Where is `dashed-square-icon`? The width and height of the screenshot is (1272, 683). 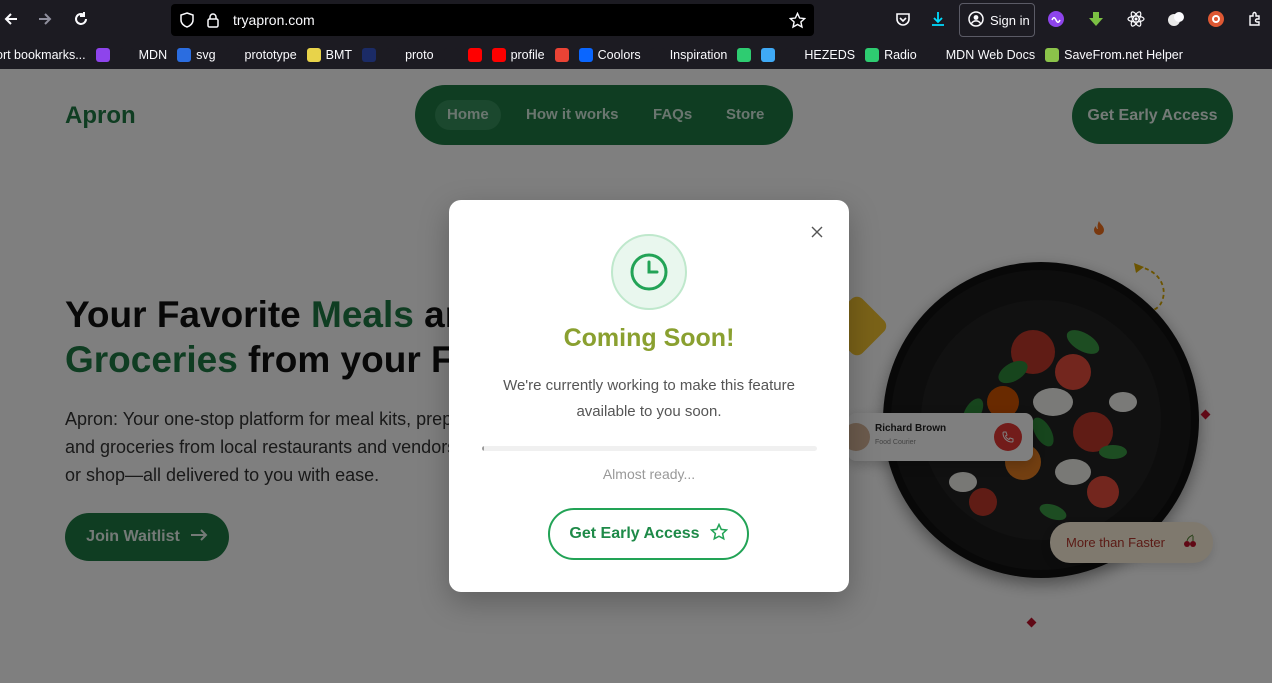 dashed-square-icon is located at coordinates (744, 55).